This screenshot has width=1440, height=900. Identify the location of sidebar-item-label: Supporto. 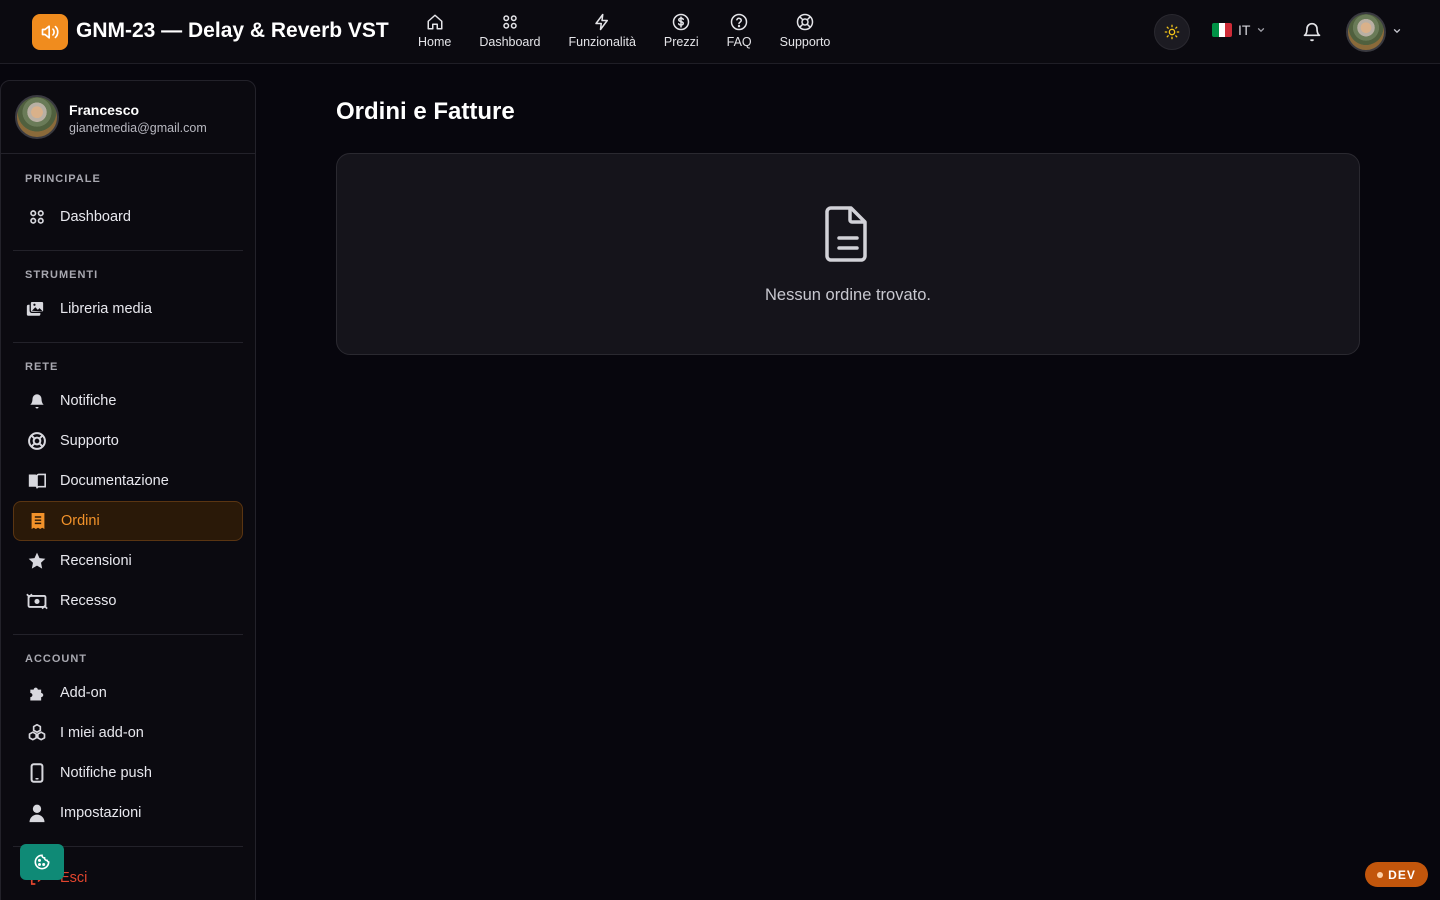
(89, 441).